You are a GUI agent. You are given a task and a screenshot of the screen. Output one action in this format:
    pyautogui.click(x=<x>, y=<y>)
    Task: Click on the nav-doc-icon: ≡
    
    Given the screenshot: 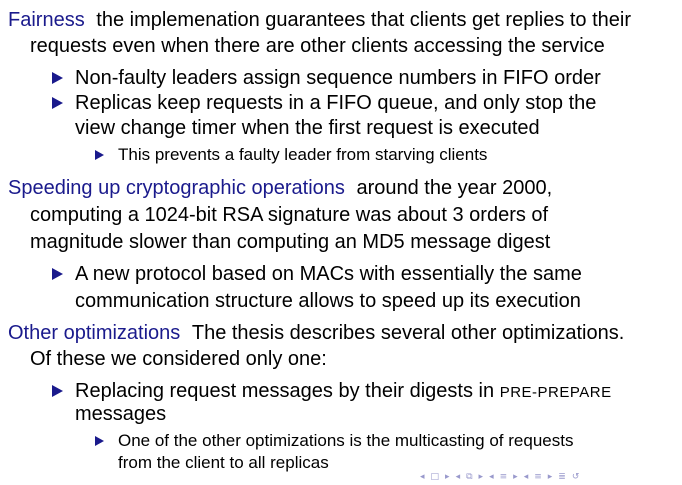 What is the action you would take?
    pyautogui.click(x=538, y=477)
    